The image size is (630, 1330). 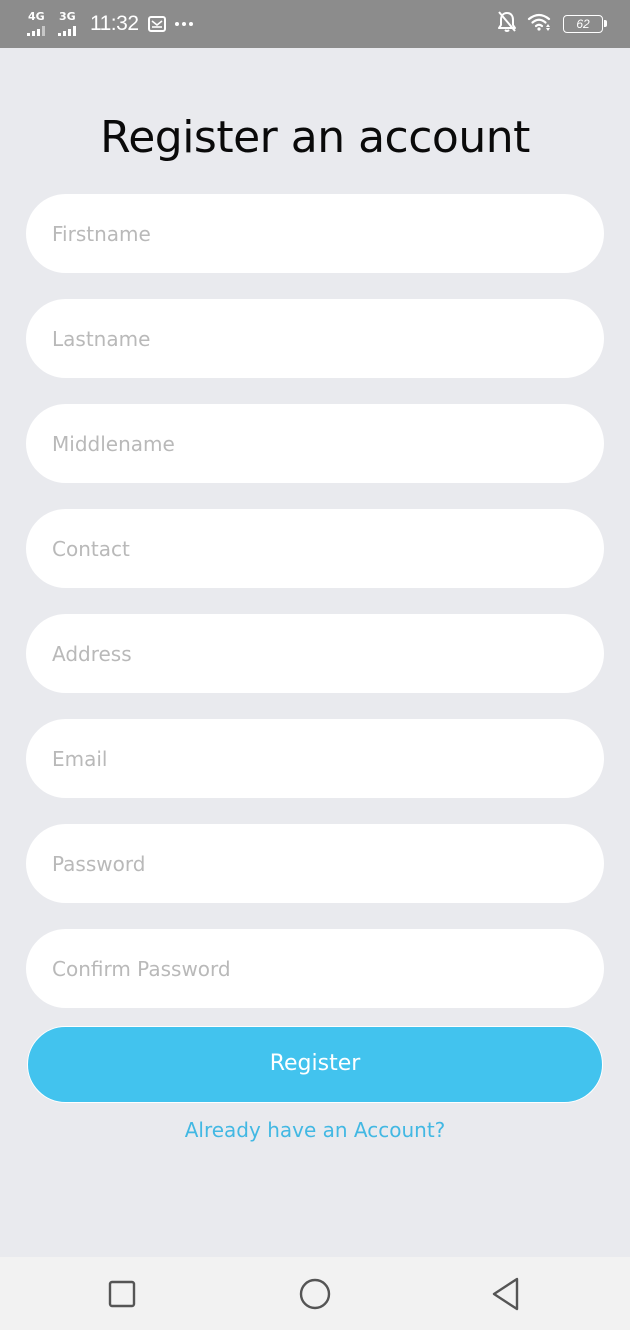 What do you see at coordinates (315, 443) in the screenshot?
I see `middlename-input` at bounding box center [315, 443].